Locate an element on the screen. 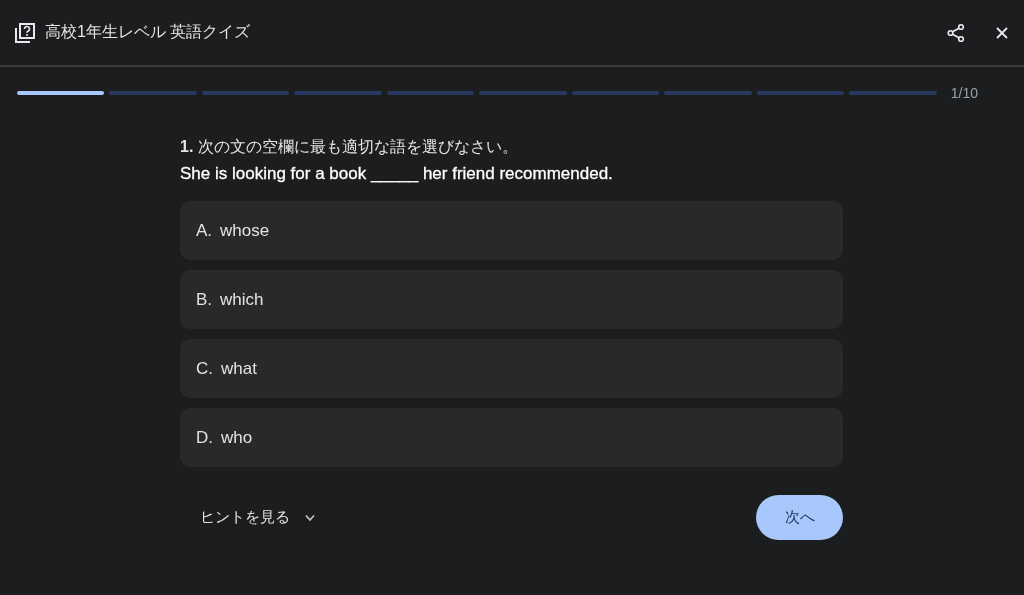 This screenshot has width=1024, height=595. answer-option: D. who is located at coordinates (511, 437).